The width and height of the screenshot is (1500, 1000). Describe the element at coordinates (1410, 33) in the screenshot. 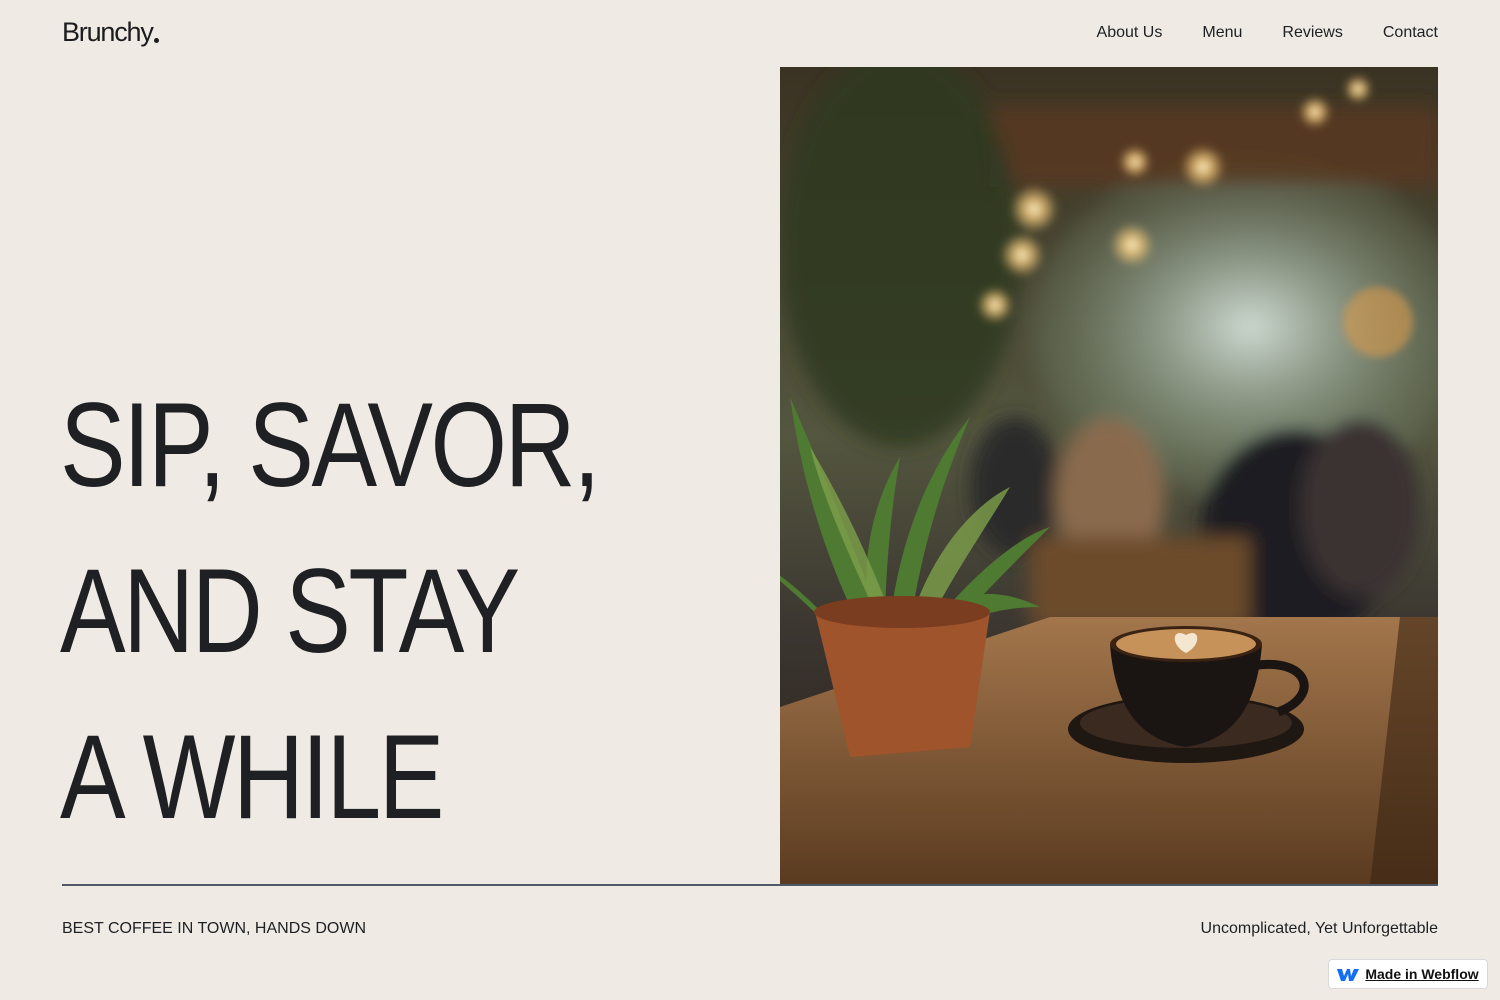

I see `nav-contact: Contact` at that location.